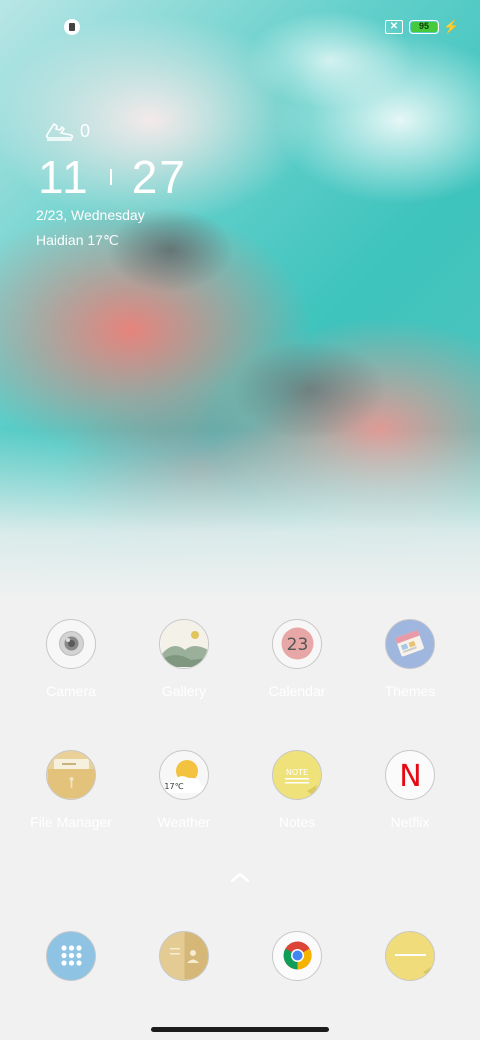  I want to click on steps-count: 0, so click(85, 130).